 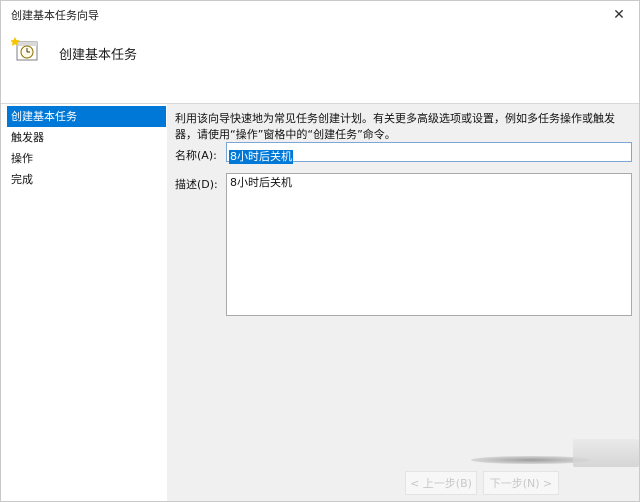 What do you see at coordinates (429, 153) in the screenshot?
I see `name-input: 8小时后关机` at bounding box center [429, 153].